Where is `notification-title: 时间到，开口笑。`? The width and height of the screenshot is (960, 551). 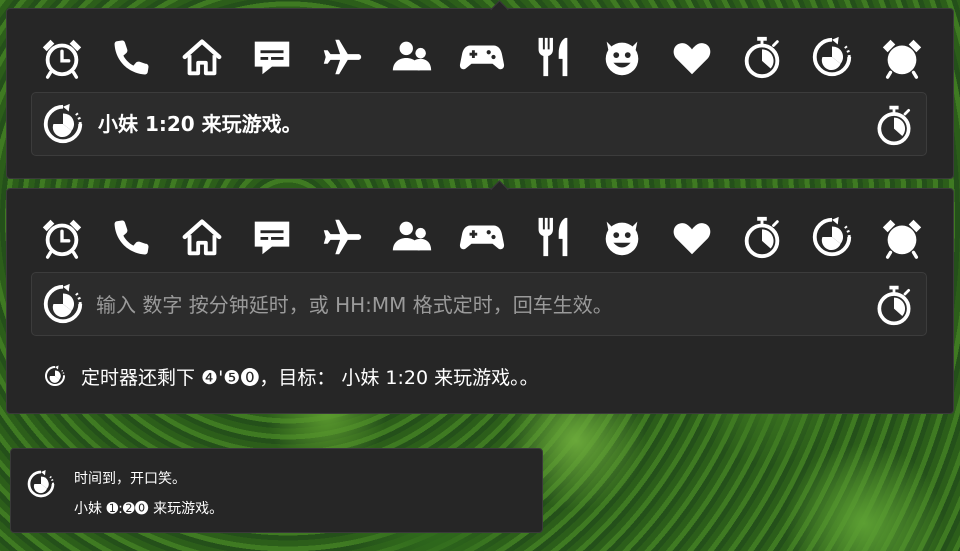
notification-title: 时间到，开口笑。 is located at coordinates (130, 479).